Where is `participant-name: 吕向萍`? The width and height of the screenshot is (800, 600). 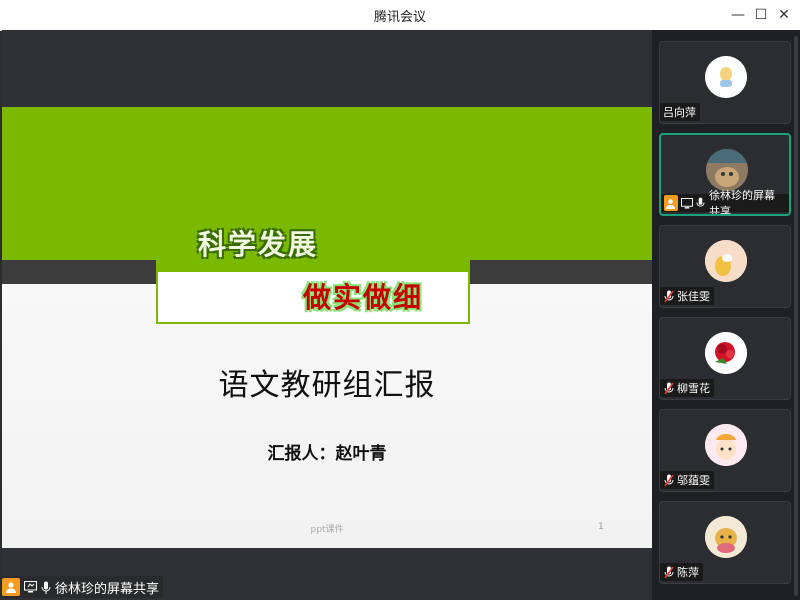 participant-name: 吕向萍 is located at coordinates (679, 112).